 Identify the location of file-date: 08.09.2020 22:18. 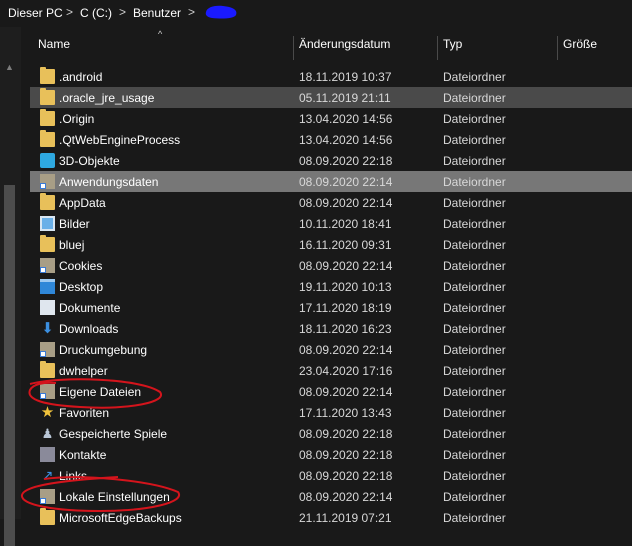
(346, 455).